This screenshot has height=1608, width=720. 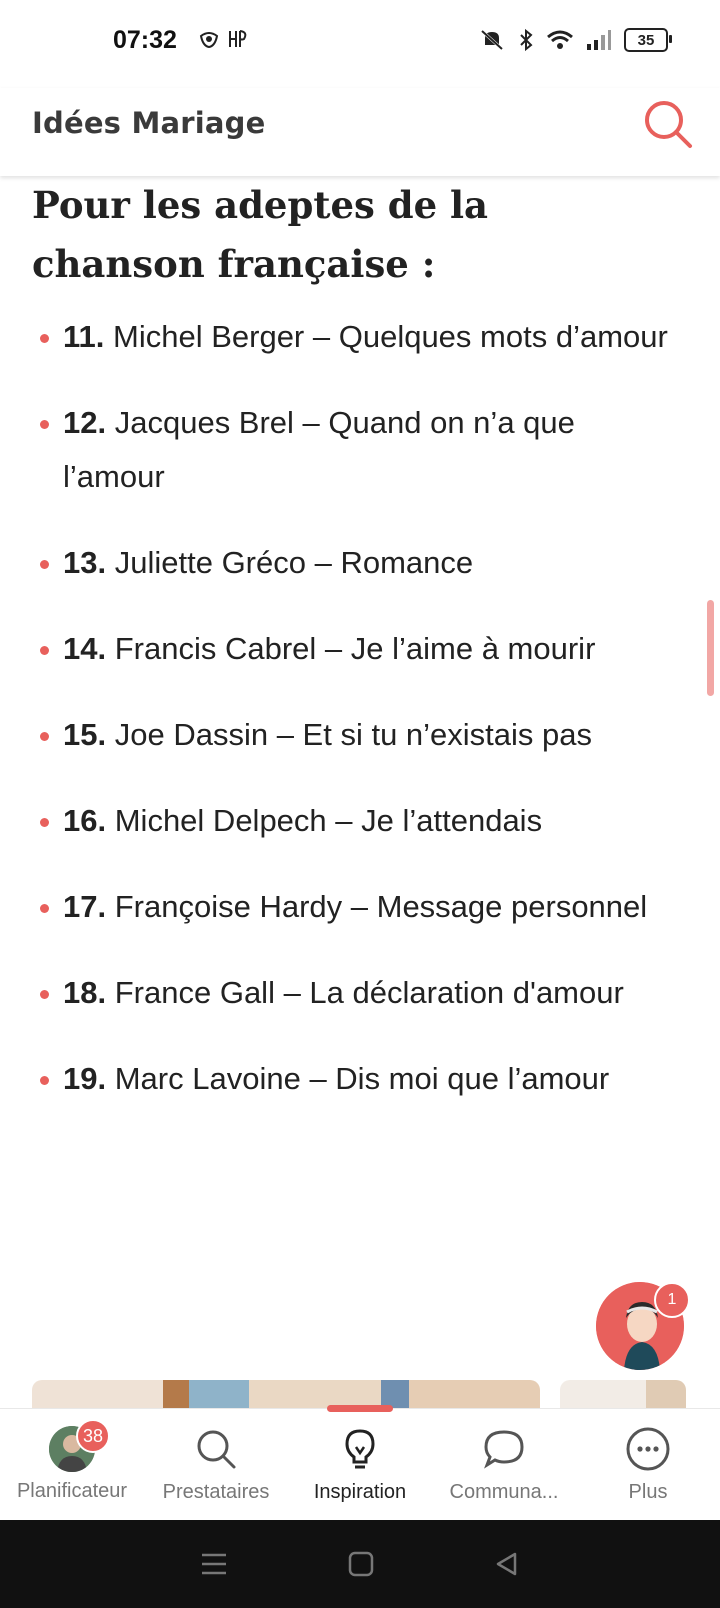 I want to click on song-number: 15., so click(x=85, y=734).